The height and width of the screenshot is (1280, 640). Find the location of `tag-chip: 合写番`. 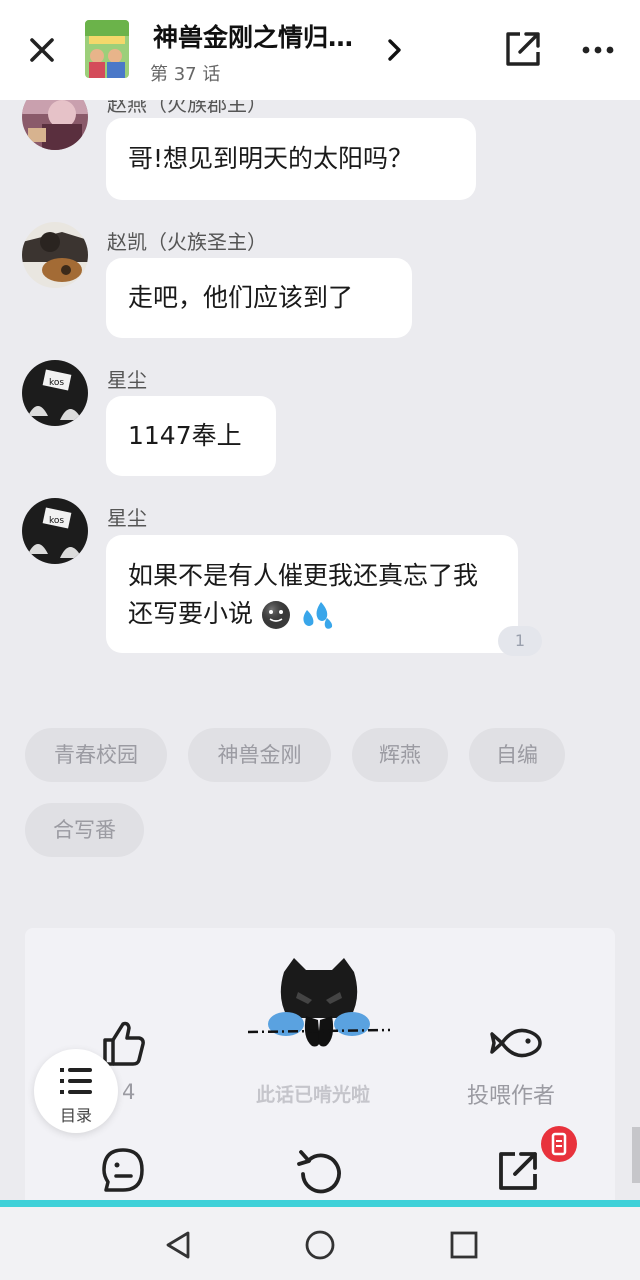

tag-chip: 合写番 is located at coordinates (84, 830).